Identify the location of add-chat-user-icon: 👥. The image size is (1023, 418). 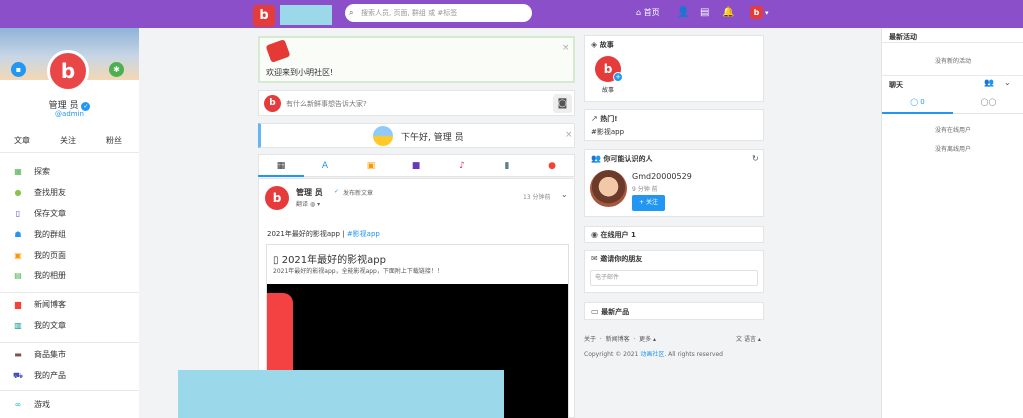
(989, 82).